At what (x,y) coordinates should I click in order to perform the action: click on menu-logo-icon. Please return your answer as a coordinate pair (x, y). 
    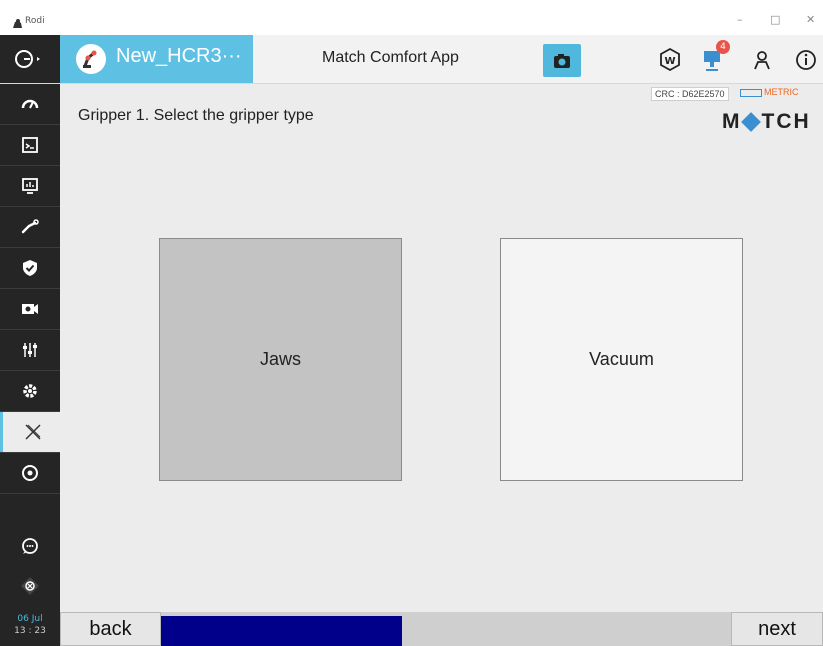
    Looking at the image, I should click on (27, 59).